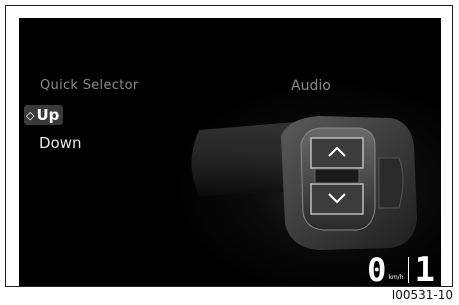 Image resolution: width=459 pixels, height=305 pixels. What do you see at coordinates (337, 153) in the screenshot?
I see `up-button` at bounding box center [337, 153].